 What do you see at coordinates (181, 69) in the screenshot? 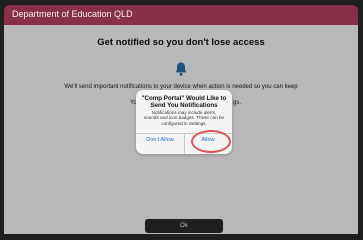
I see `bell-icon` at bounding box center [181, 69].